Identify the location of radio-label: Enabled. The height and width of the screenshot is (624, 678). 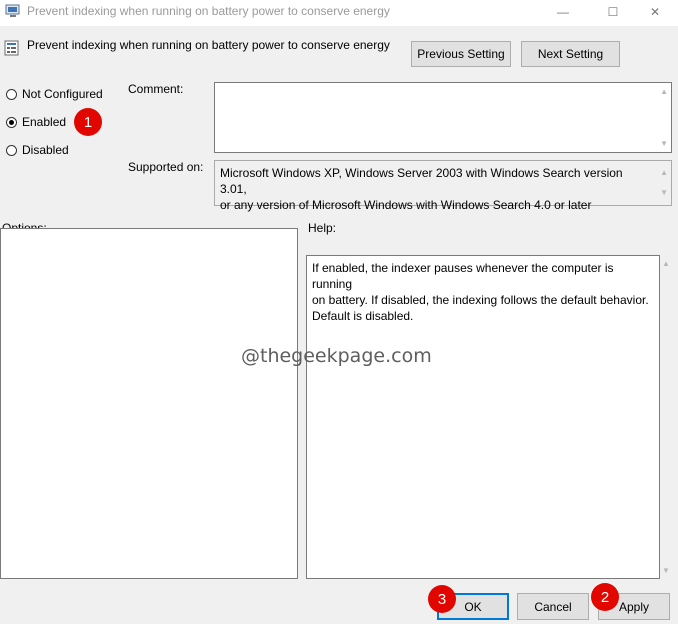
(44, 122).